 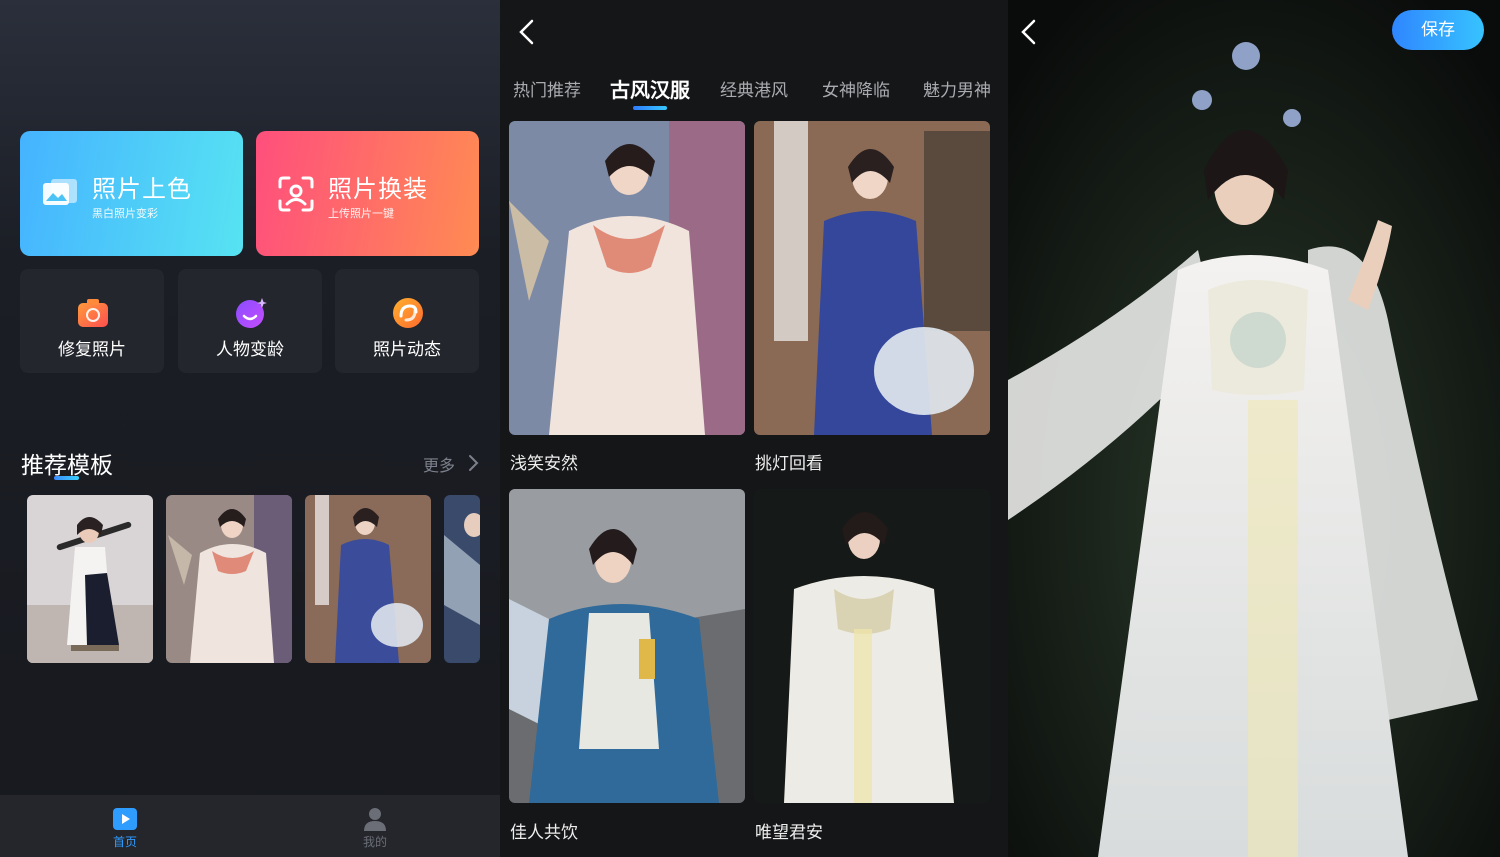 I want to click on tab-home: 首页, so click(x=125, y=826).